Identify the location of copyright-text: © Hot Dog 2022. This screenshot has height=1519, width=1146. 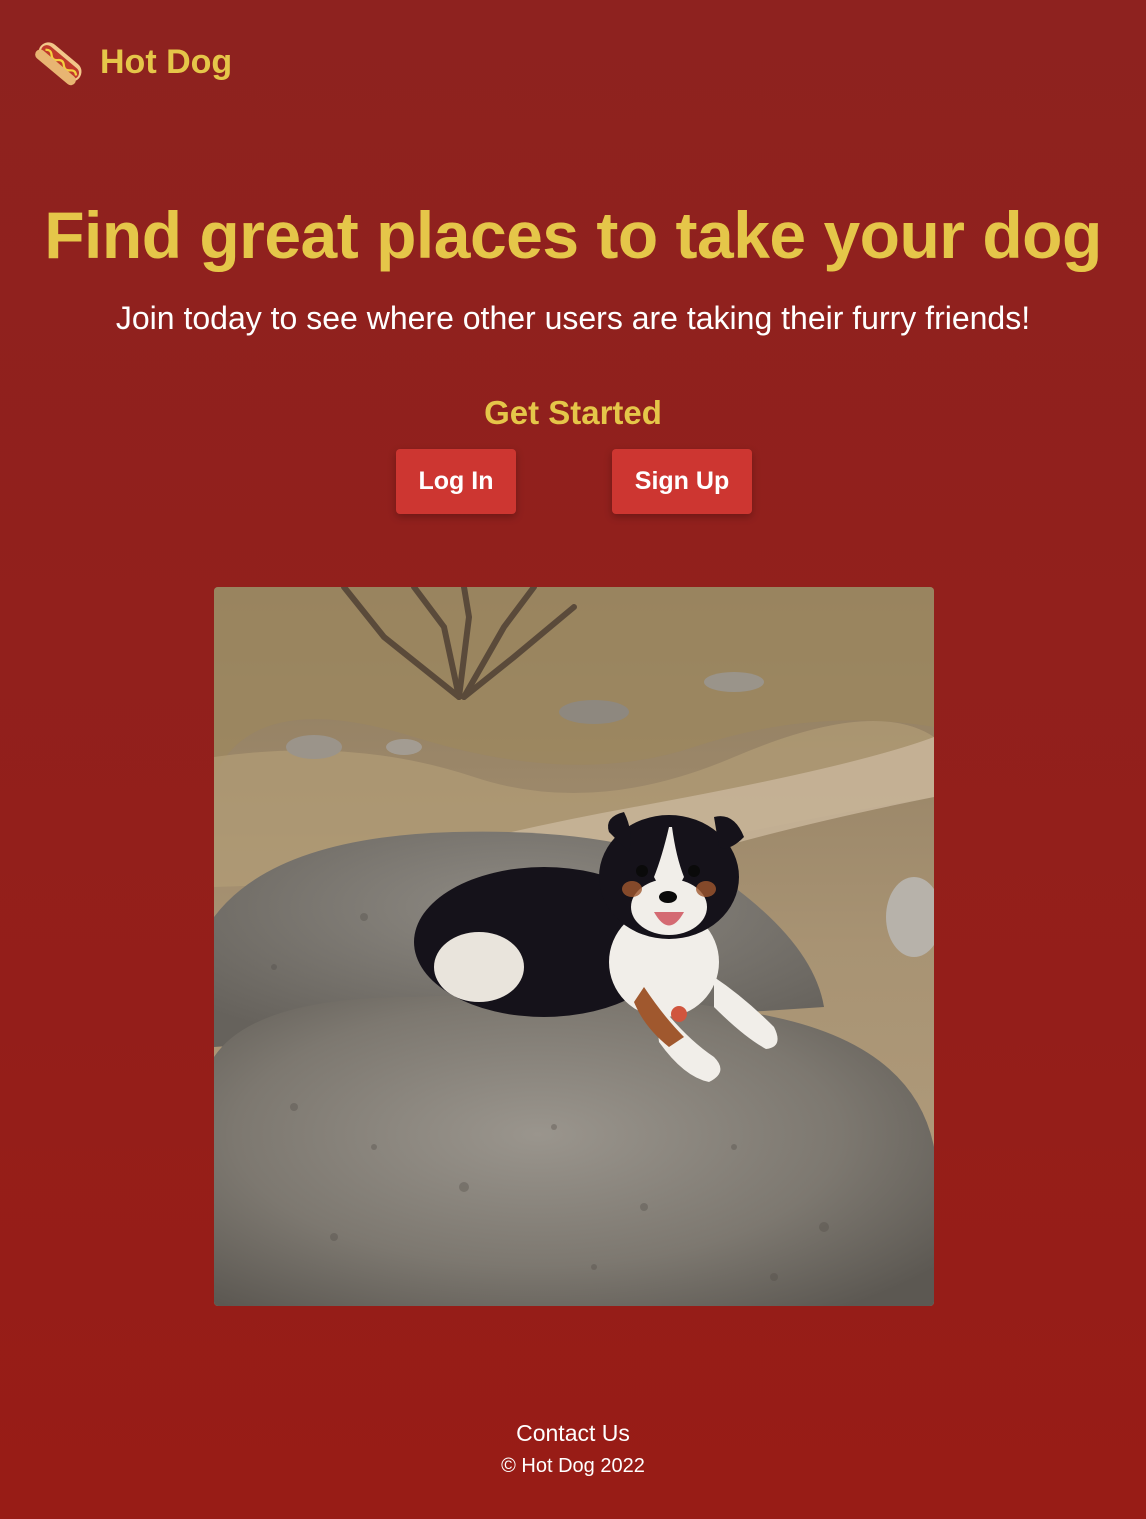
(573, 1466).